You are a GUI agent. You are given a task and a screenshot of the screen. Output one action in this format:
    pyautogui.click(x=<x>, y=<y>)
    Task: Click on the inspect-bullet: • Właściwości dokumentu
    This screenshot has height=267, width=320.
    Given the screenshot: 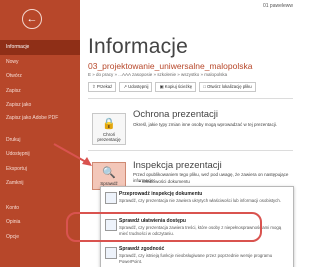 What is the action you would take?
    pyautogui.click(x=164, y=181)
    